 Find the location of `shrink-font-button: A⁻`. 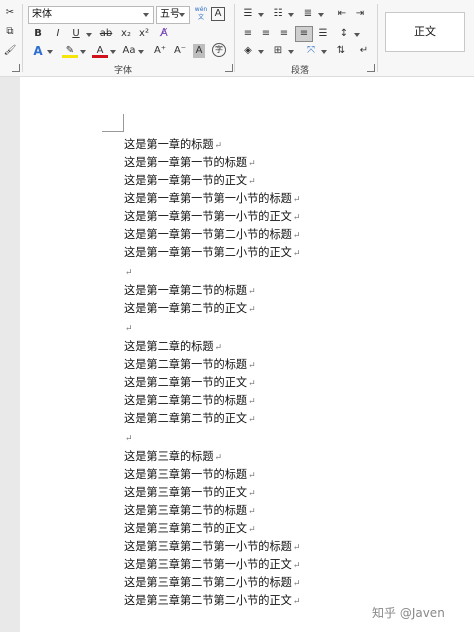

shrink-font-button: A⁻ is located at coordinates (180, 51).